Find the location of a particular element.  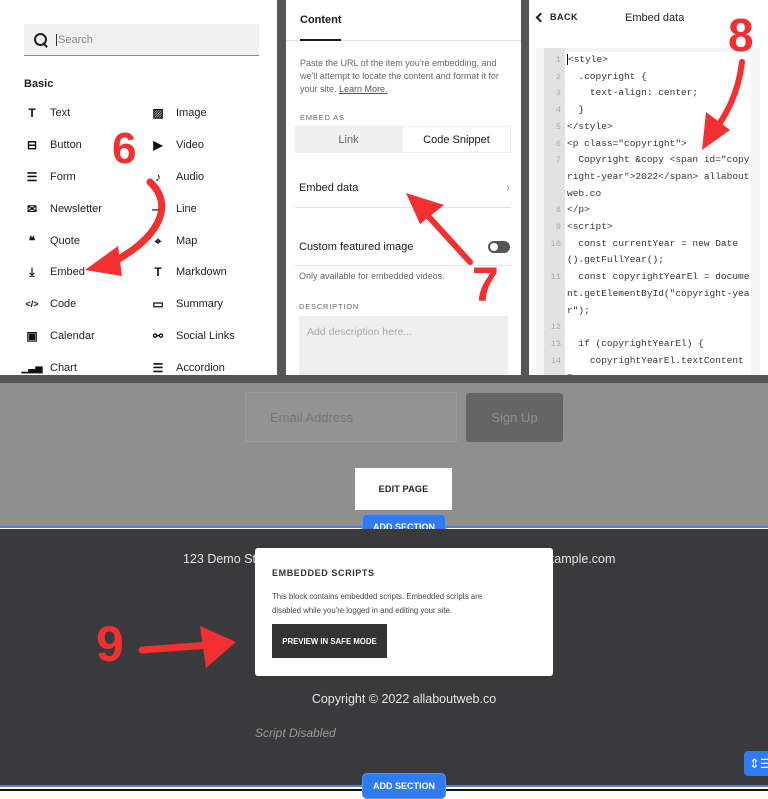

edit-page-button: EDIT PAGE is located at coordinates (403, 489).